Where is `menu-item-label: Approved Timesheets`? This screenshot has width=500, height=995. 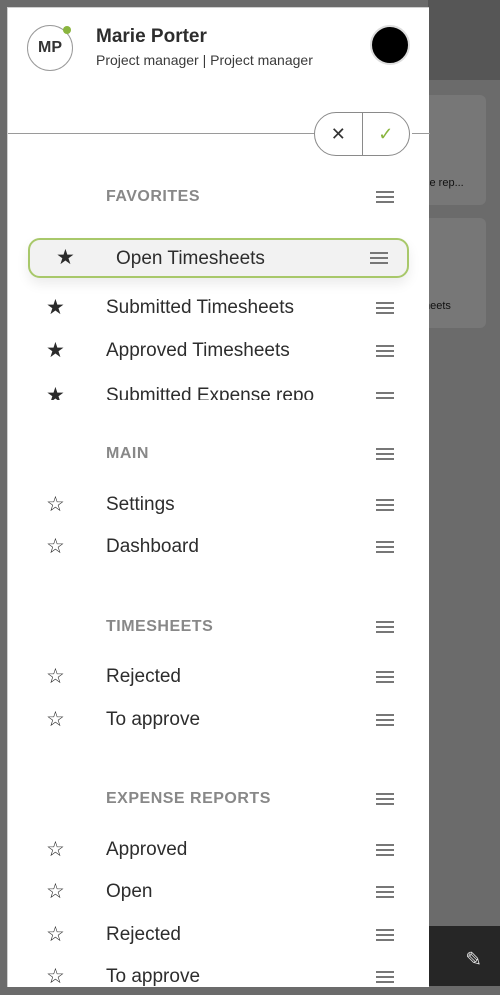
menu-item-label: Approved Timesheets is located at coordinates (198, 350).